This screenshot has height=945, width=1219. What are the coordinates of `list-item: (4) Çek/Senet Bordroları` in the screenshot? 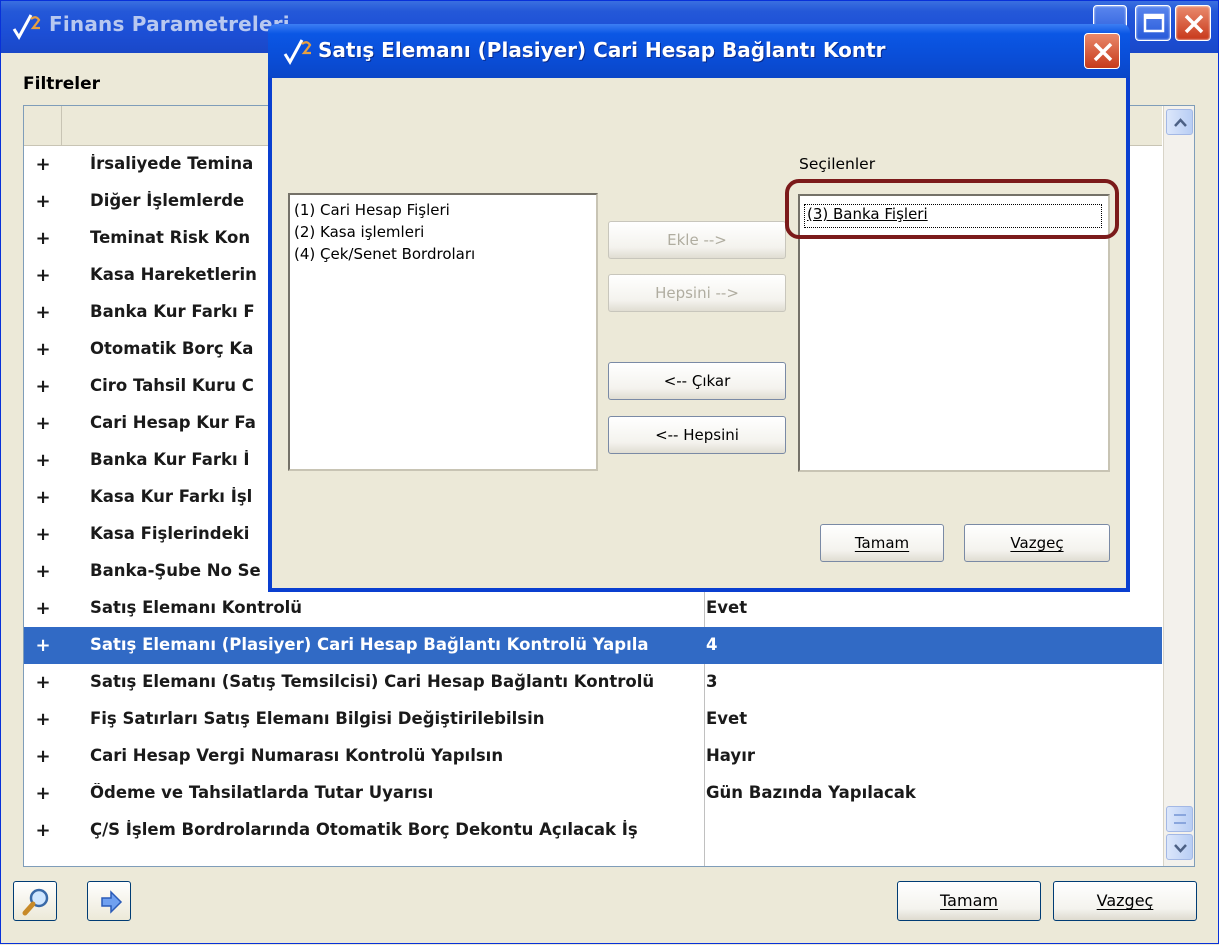 It's located at (384, 256).